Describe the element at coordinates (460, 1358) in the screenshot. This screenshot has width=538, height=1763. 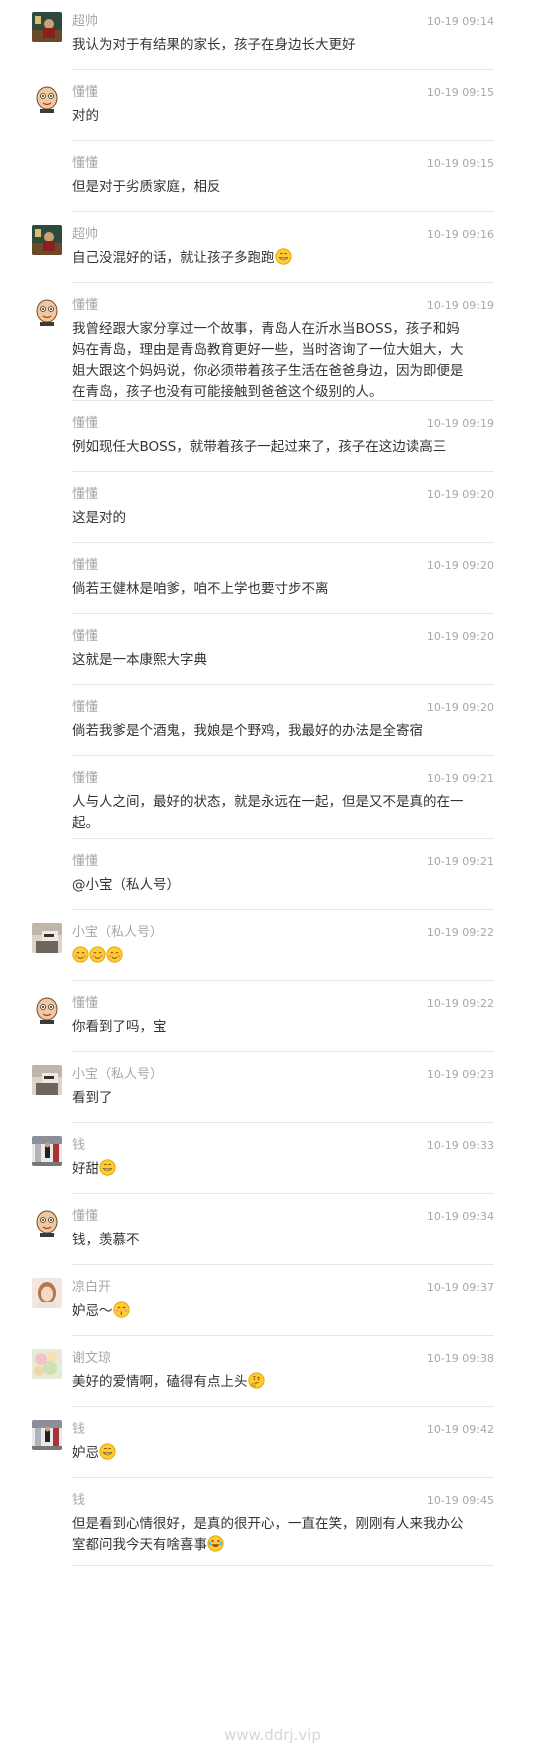
I see `message-time: 10-19 09:38` at that location.